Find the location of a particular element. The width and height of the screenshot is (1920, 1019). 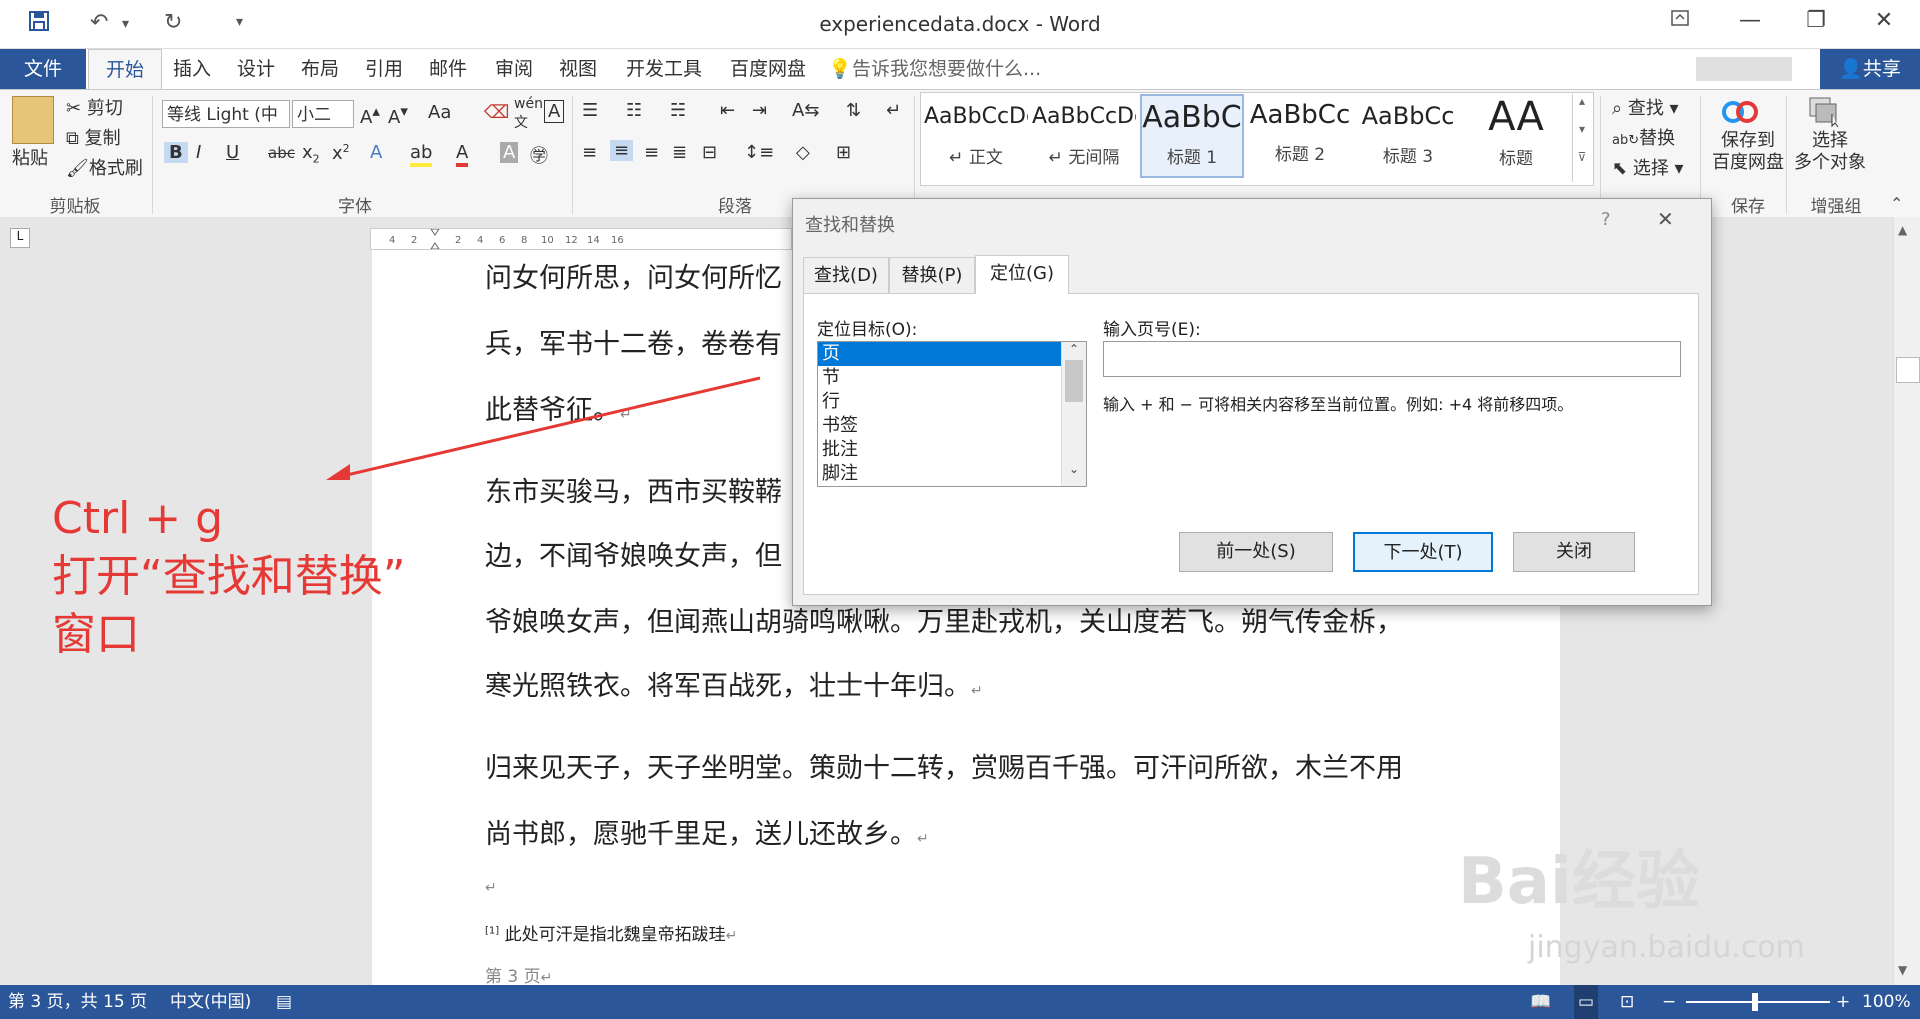

share-button: 👤共享 is located at coordinates (1870, 69).